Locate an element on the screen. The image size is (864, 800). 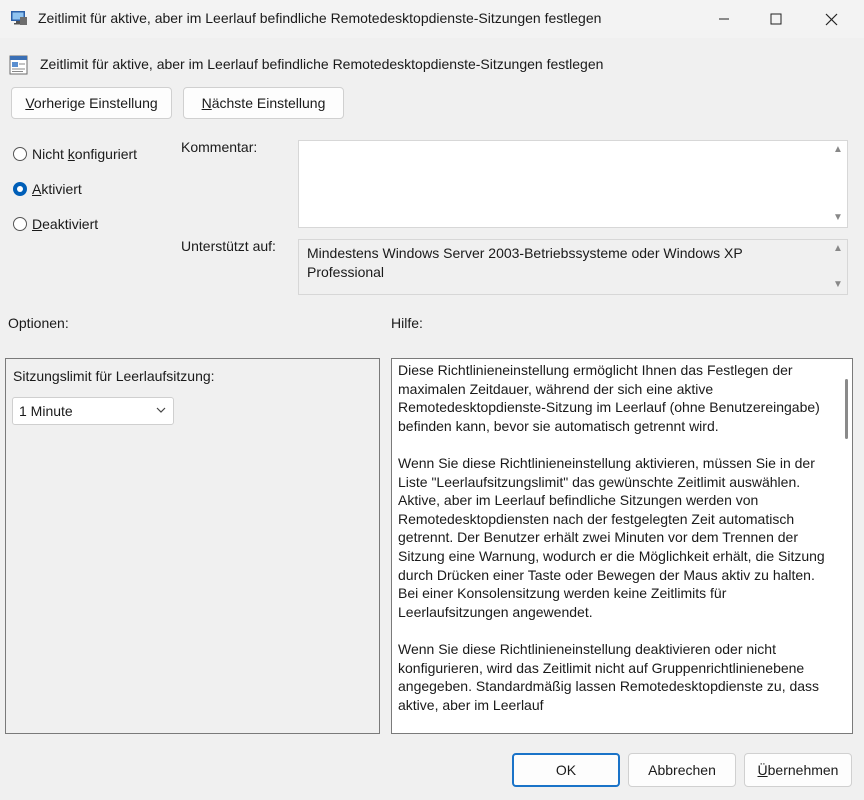
idle-limit-label: Sitzungslimit für Leerlaufsitzung: is located at coordinates (114, 376).